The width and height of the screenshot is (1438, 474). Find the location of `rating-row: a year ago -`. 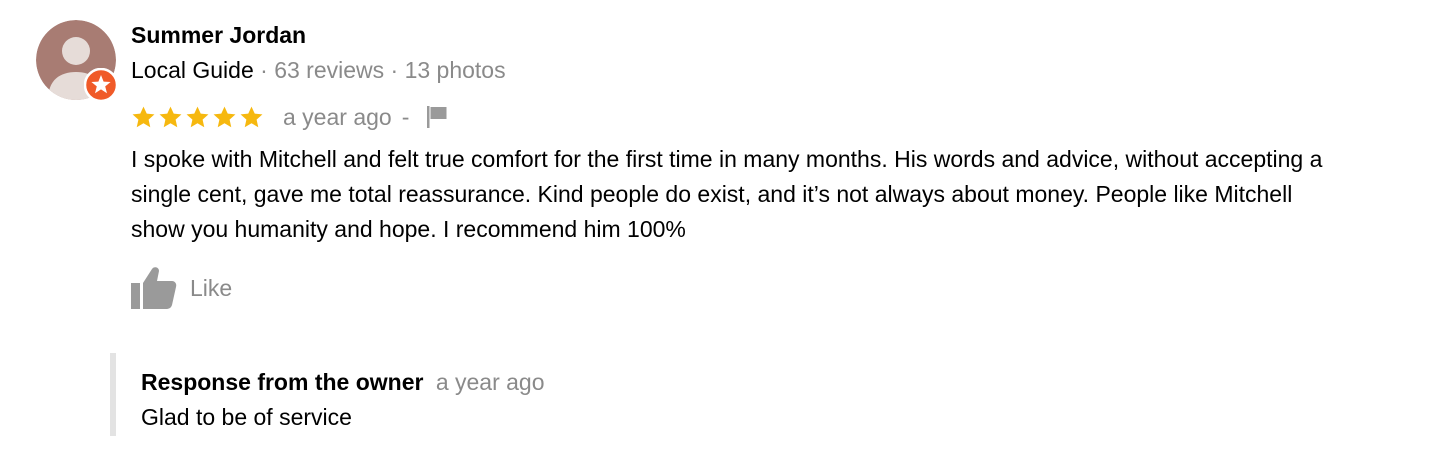

rating-row: a year ago - is located at coordinates (290, 117).